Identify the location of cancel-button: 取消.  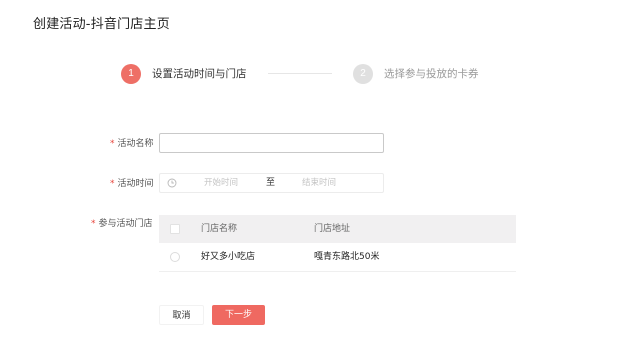
(181, 315).